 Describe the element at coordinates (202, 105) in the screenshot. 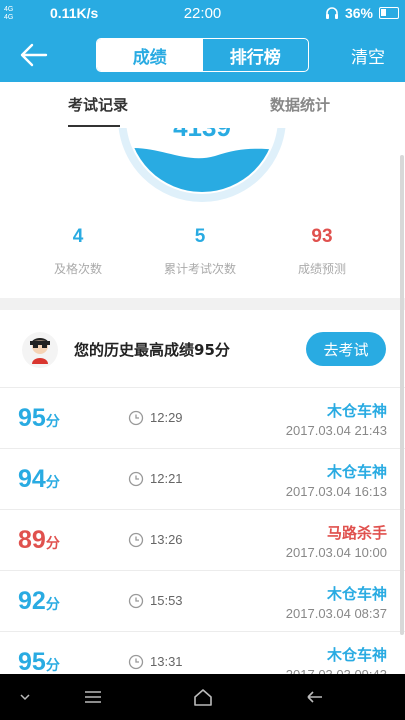

I see `sub-tab-bar: 考试记录 数据统计` at that location.